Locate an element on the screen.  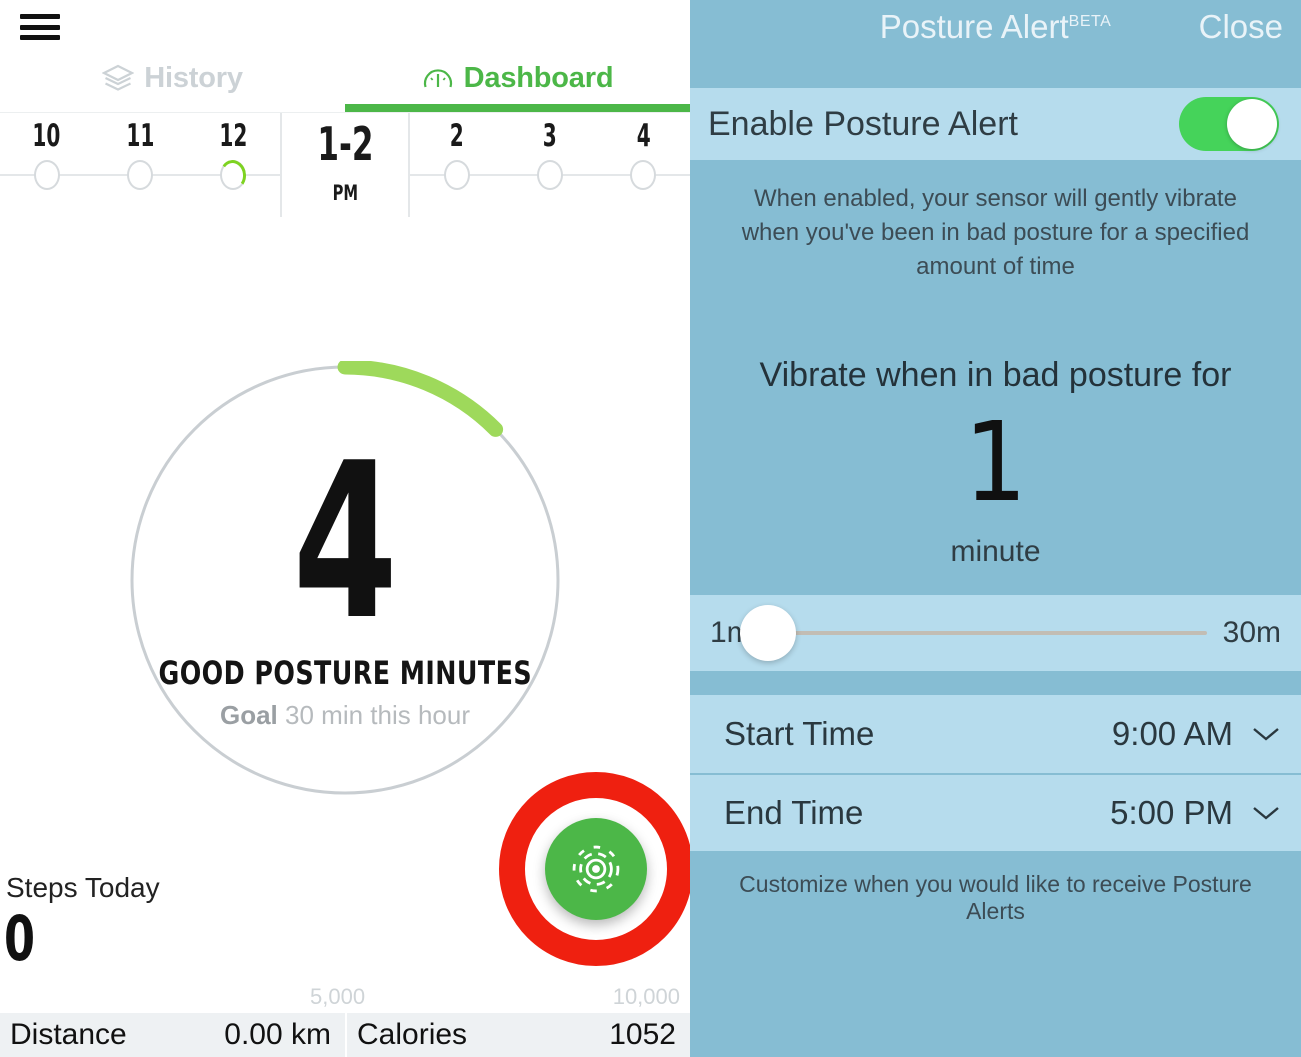
stat-calories-value: 1052 is located at coordinates (642, 1034).